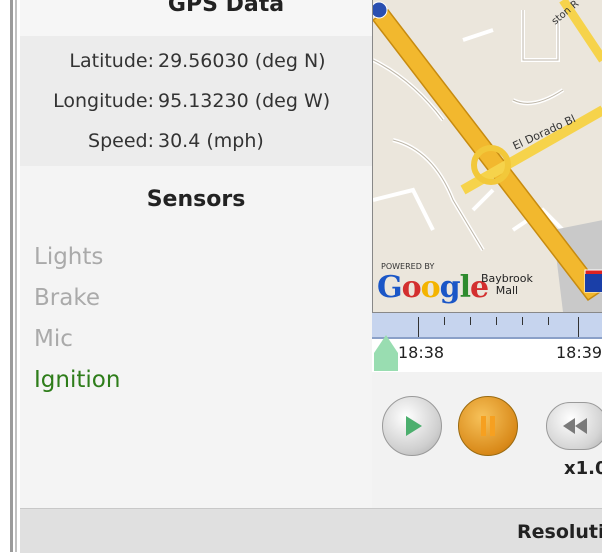 The width and height of the screenshot is (602, 553). I want to click on pause-button, so click(488, 426).